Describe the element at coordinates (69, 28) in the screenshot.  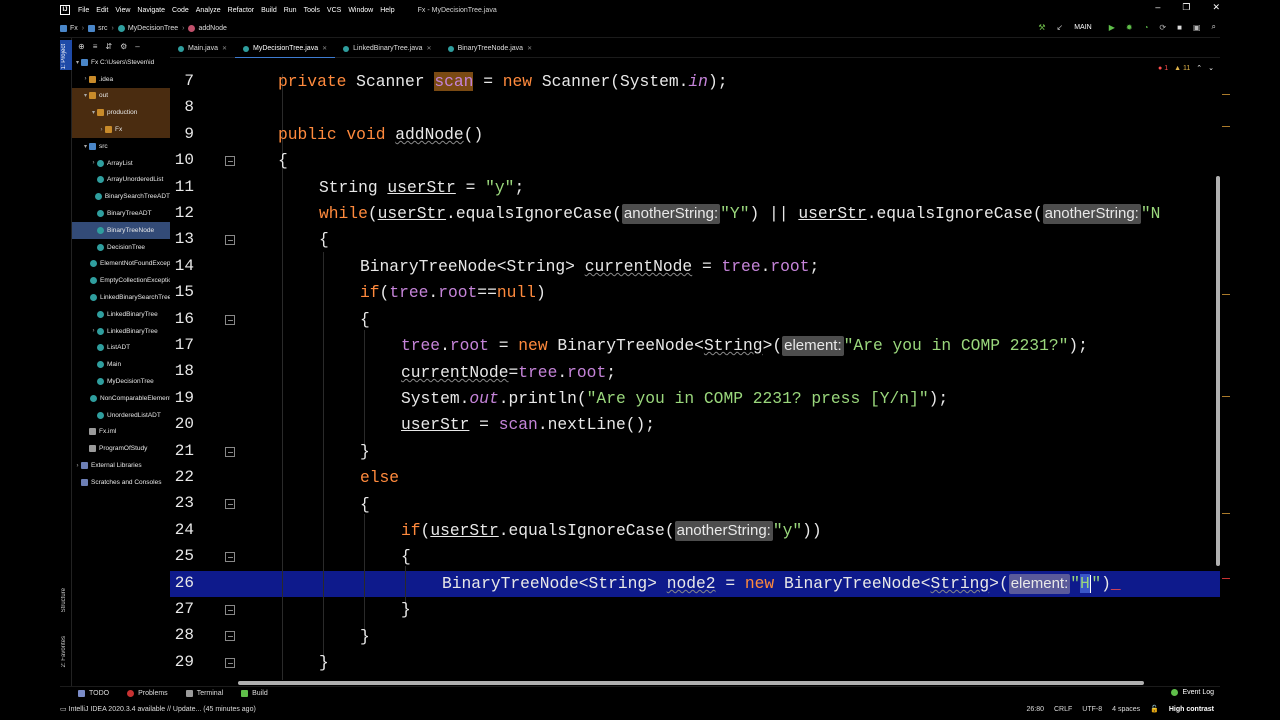
I see `breadcrumb-project: Fx` at that location.